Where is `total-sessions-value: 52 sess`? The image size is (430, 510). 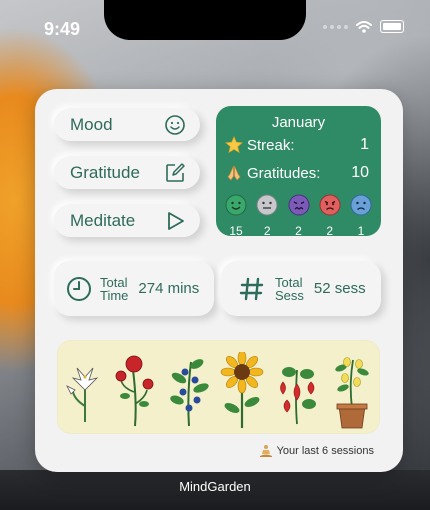 total-sessions-value: 52 sess is located at coordinates (339, 288).